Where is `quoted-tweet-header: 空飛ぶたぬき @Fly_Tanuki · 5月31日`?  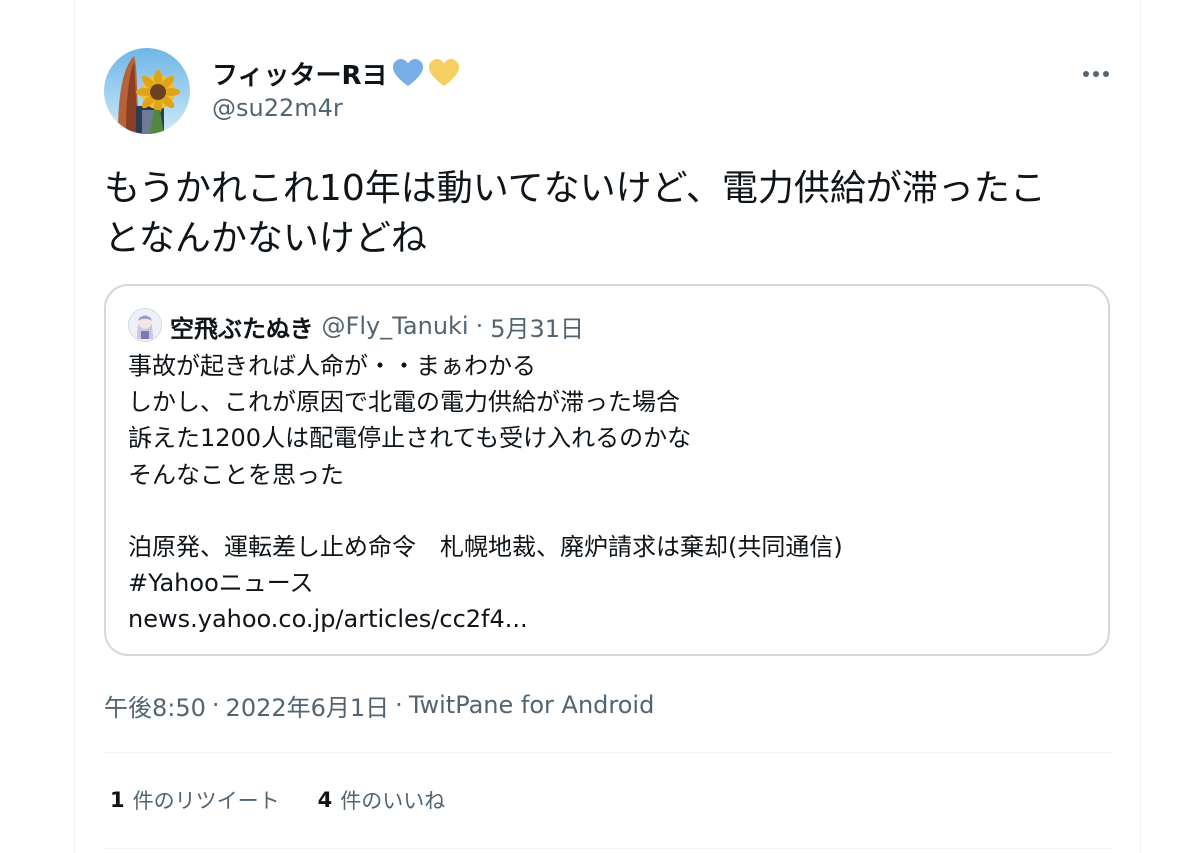
quoted-tweet-header: 空飛ぶたぬき @Fly_Tanuki · 5月31日 is located at coordinates (377, 326).